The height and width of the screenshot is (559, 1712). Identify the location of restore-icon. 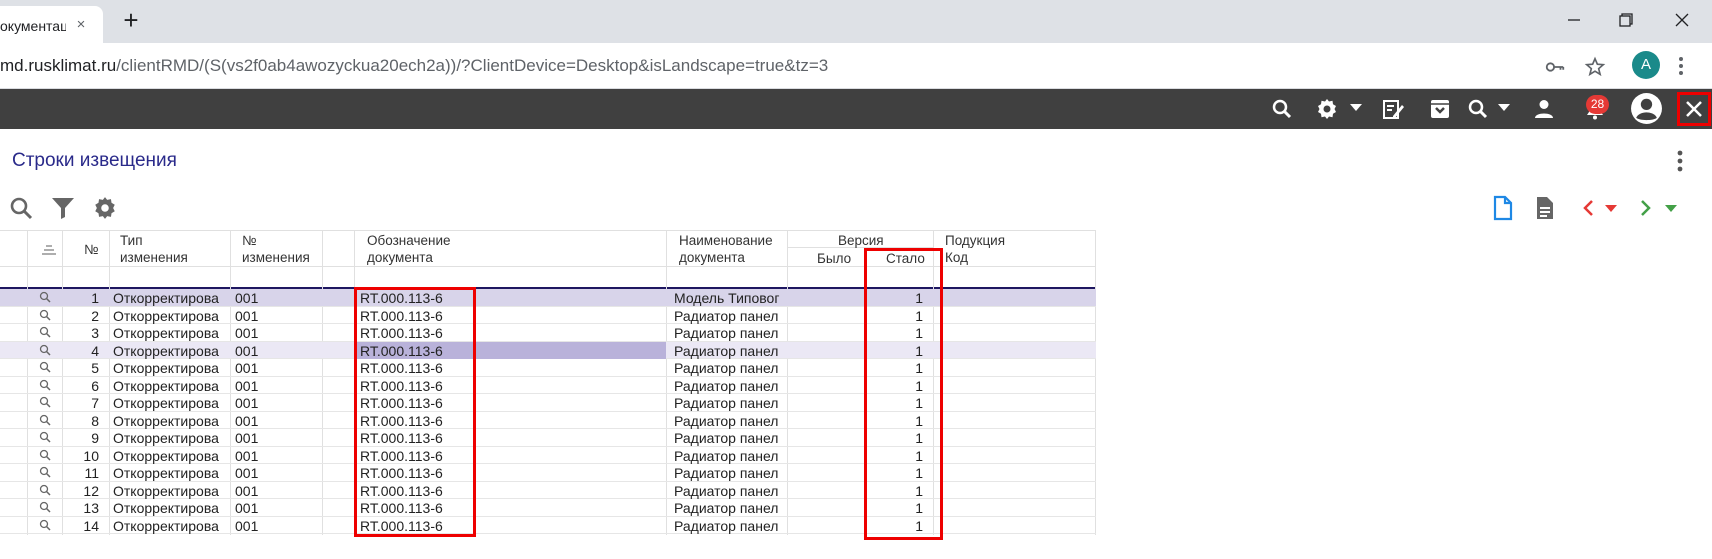
(1626, 20).